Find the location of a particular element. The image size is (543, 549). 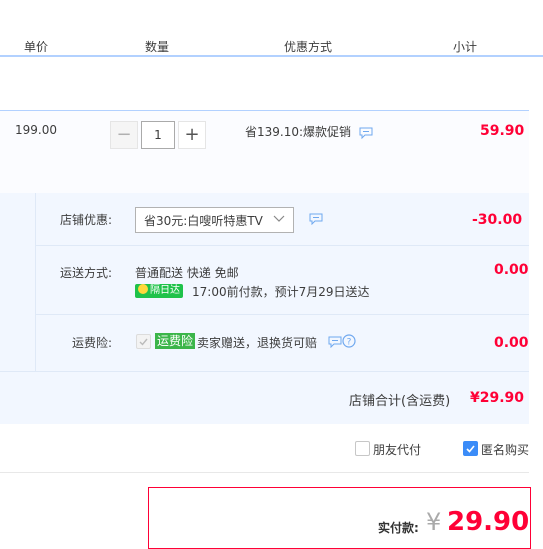

shop-total-label: 店铺合计(含运费) is located at coordinates (400, 401).